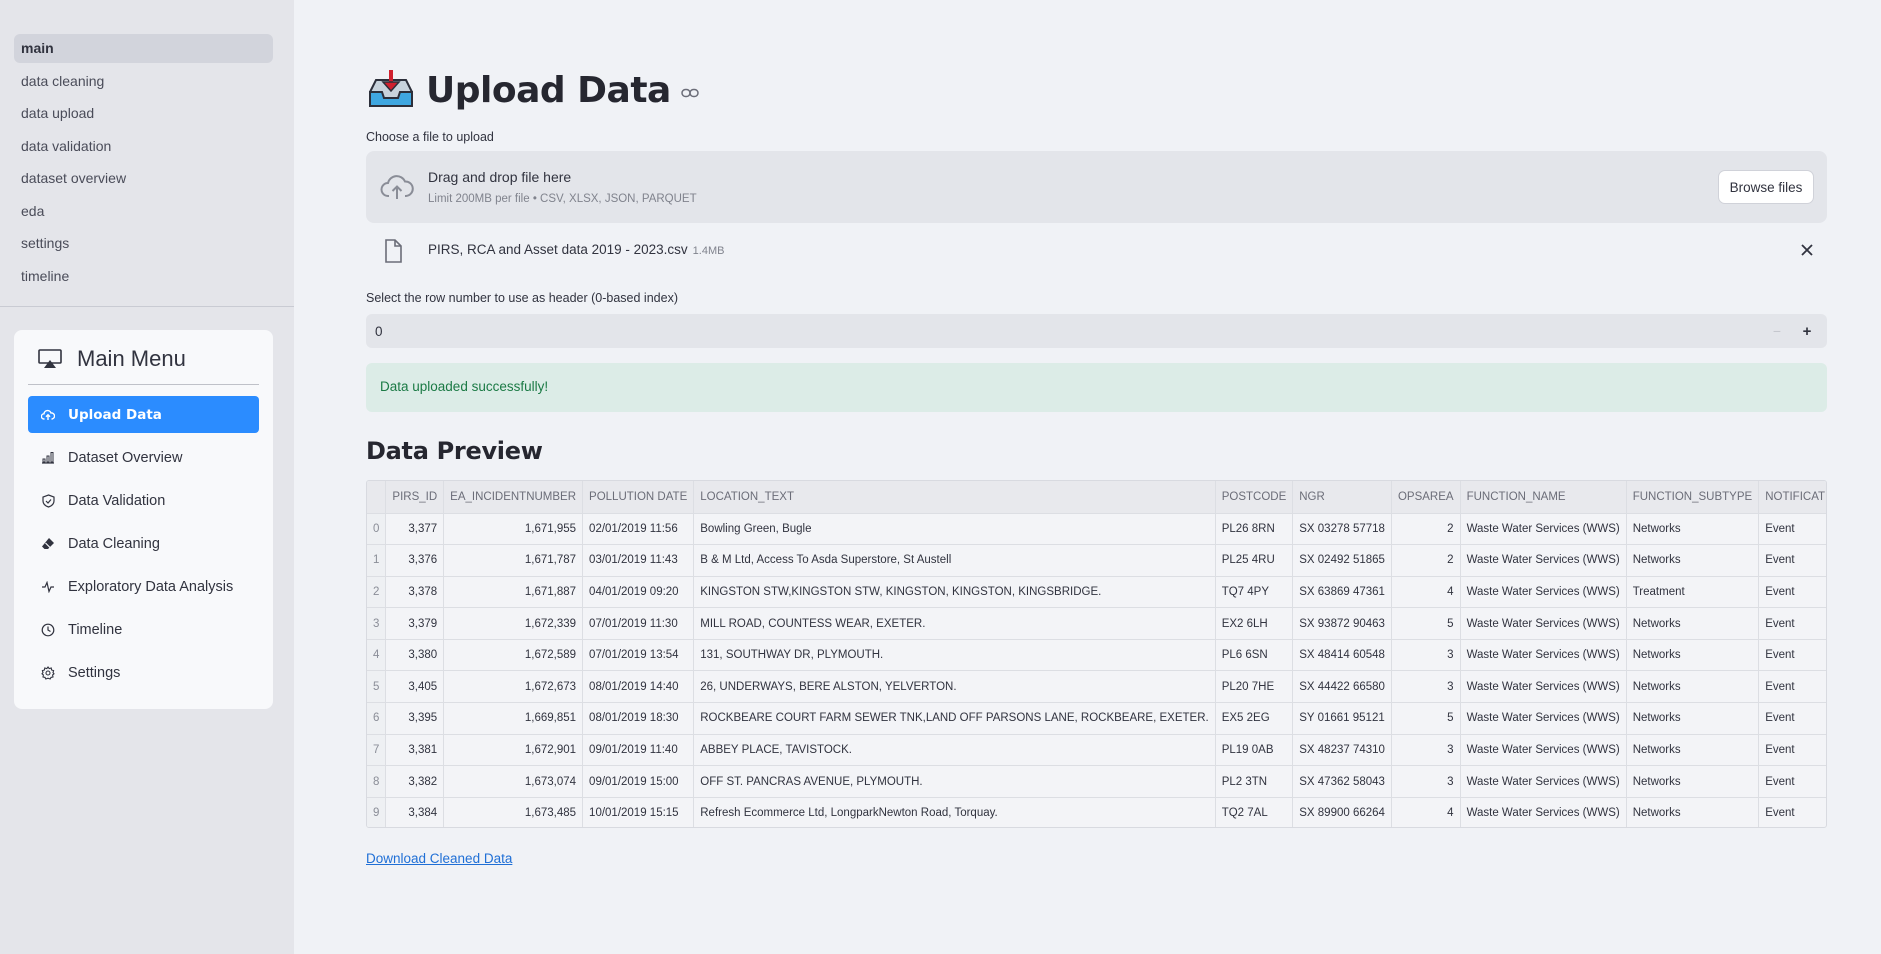 The height and width of the screenshot is (954, 1881). What do you see at coordinates (1342, 812) in the screenshot?
I see `table-cell: SX 89900 66264` at bounding box center [1342, 812].